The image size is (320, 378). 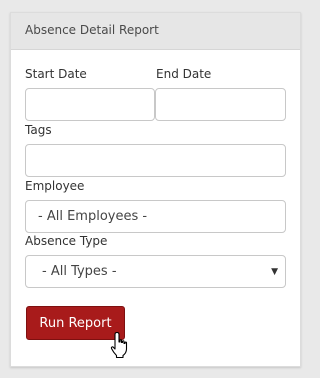 I want to click on end-date-input, so click(x=220, y=104).